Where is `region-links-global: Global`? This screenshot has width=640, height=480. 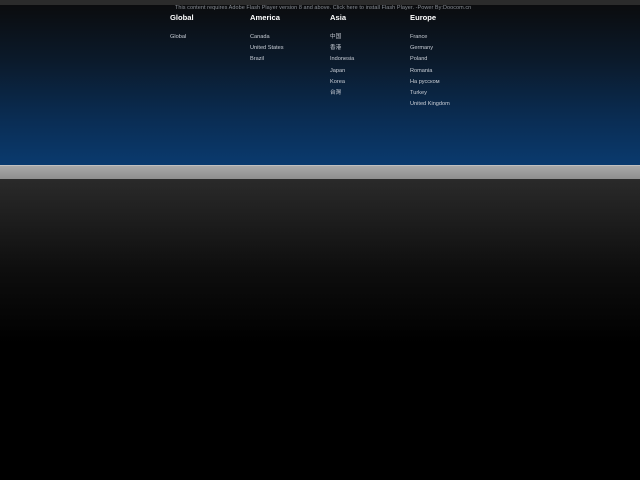
region-links-global: Global is located at coordinates (208, 38).